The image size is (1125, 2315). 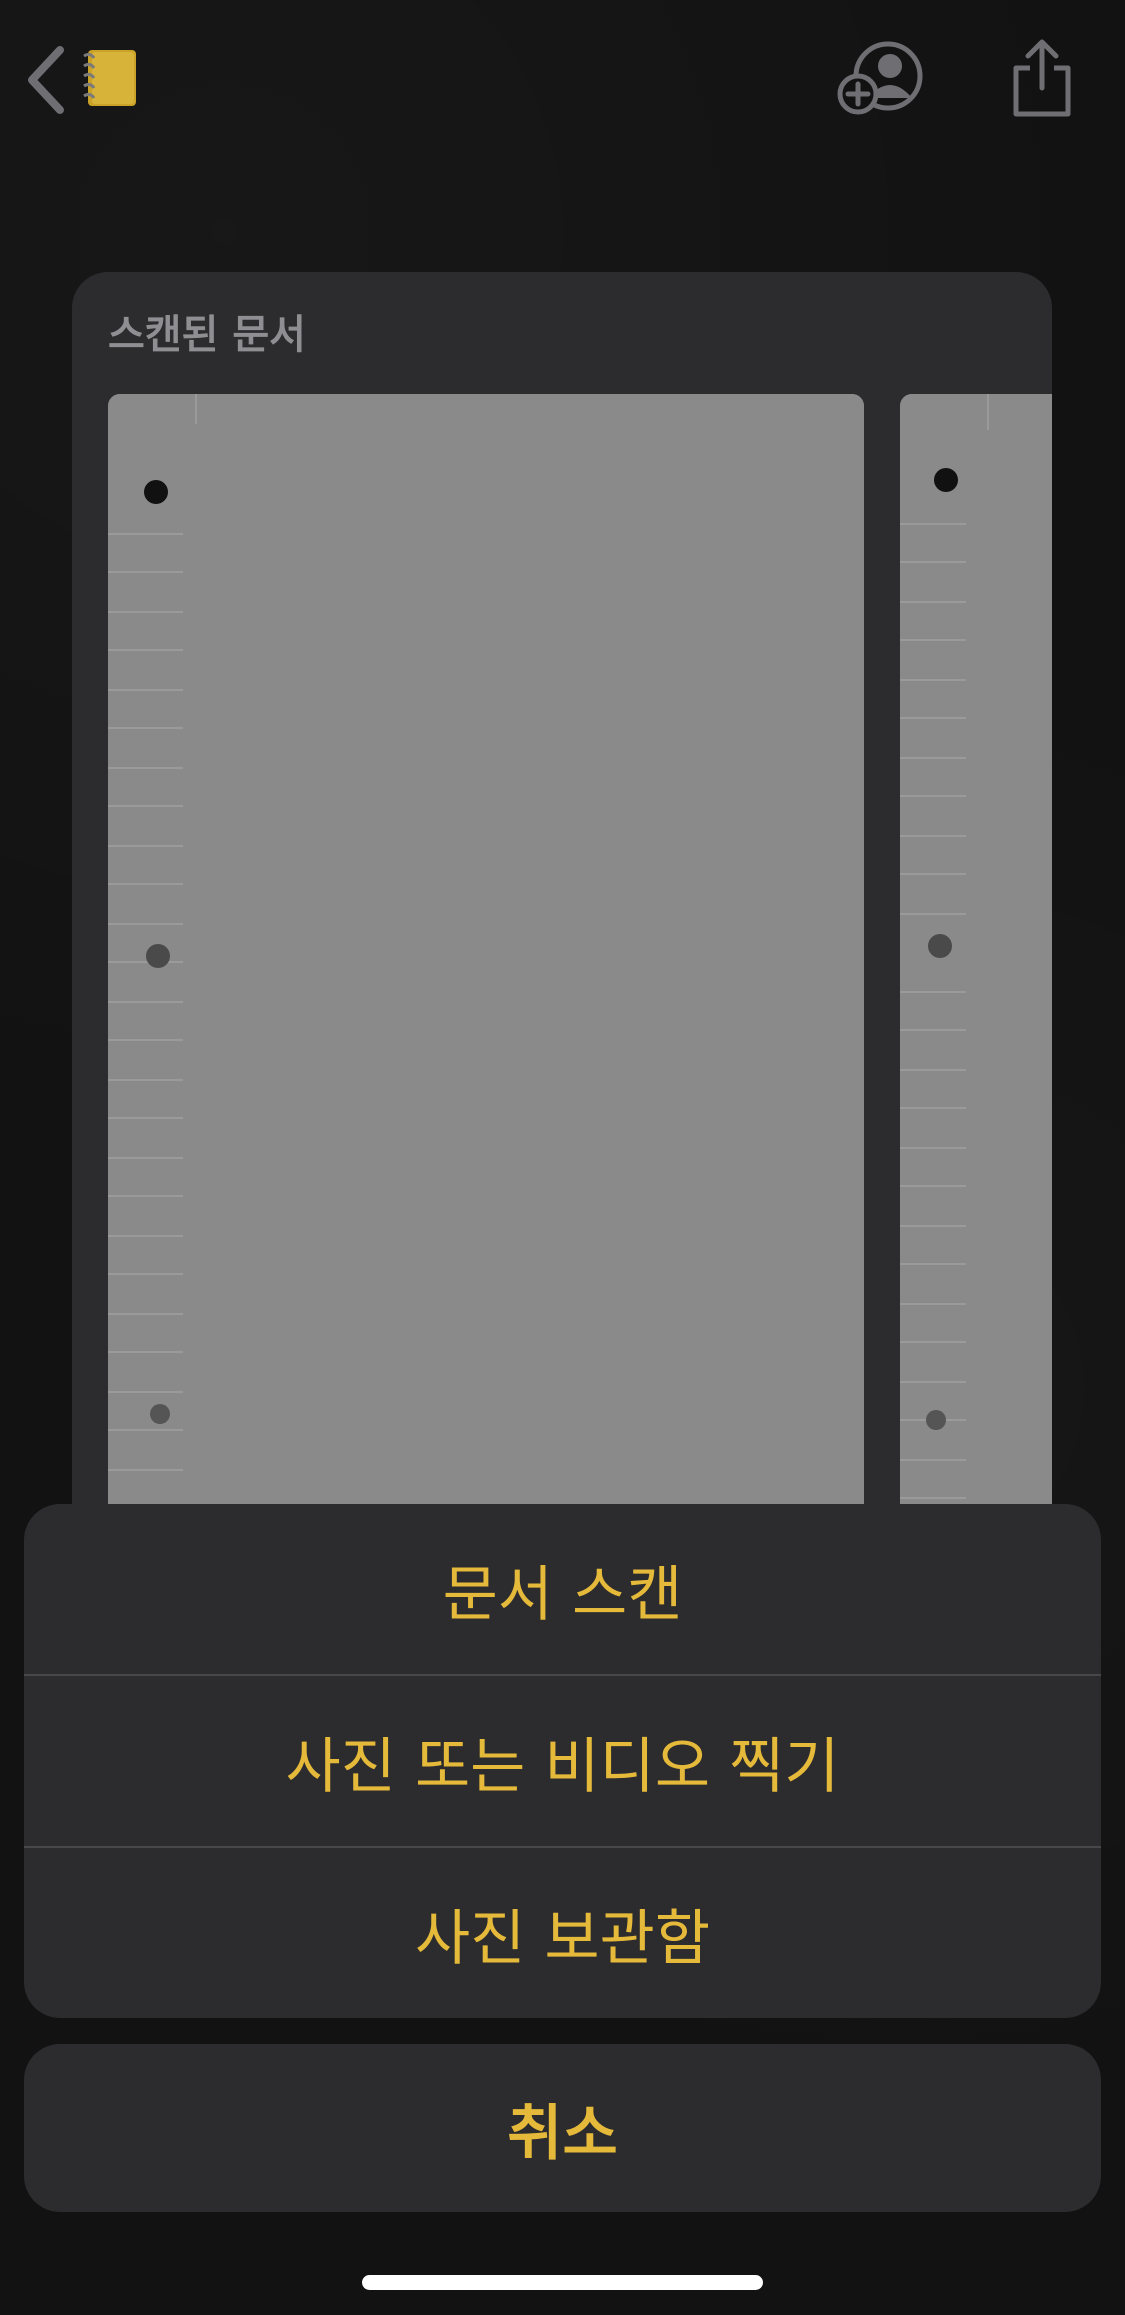 I want to click on share-button, so click(x=1042, y=78).